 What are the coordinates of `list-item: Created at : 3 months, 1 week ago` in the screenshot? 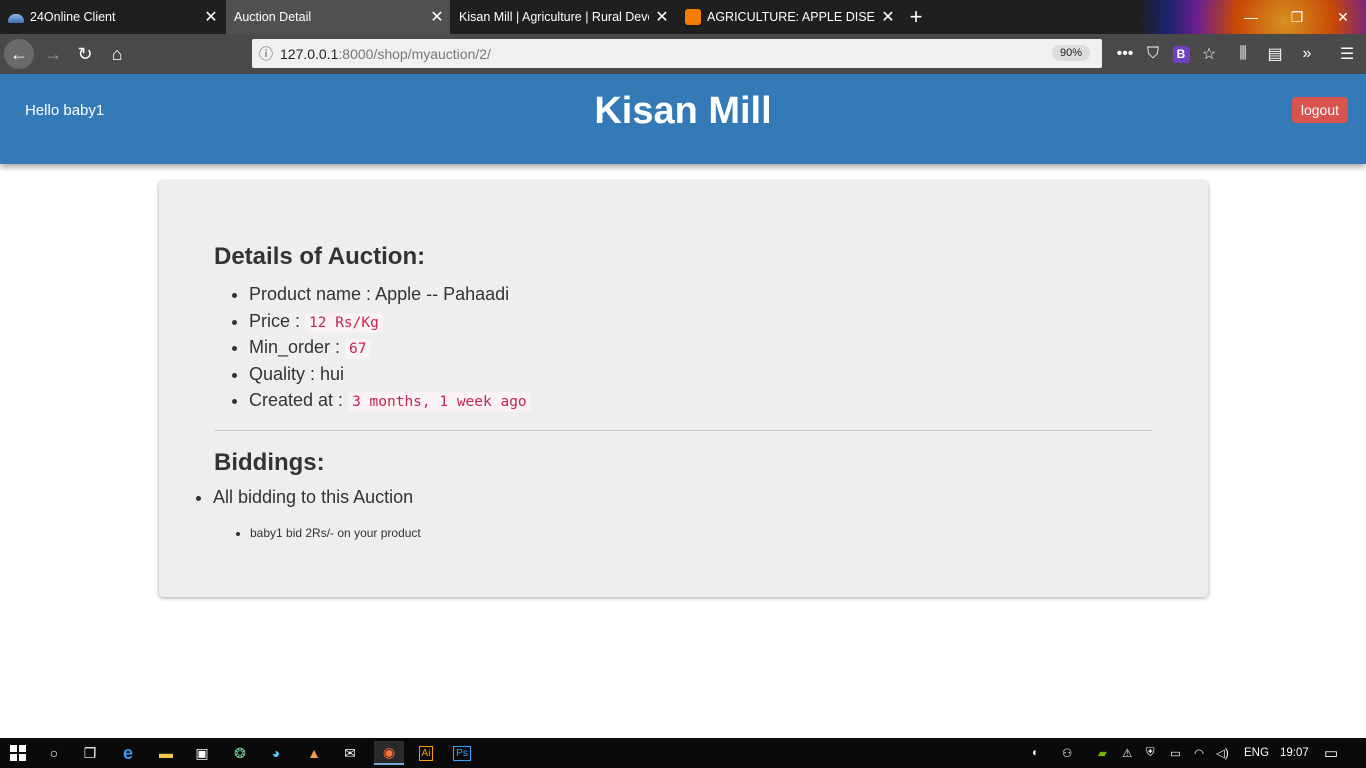 It's located at (390, 400).